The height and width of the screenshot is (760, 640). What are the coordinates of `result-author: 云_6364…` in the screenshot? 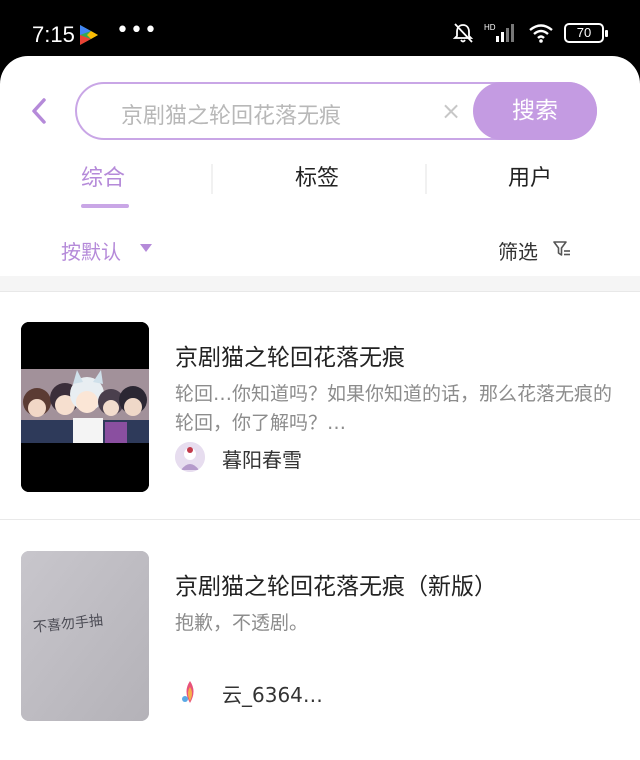 It's located at (272, 693).